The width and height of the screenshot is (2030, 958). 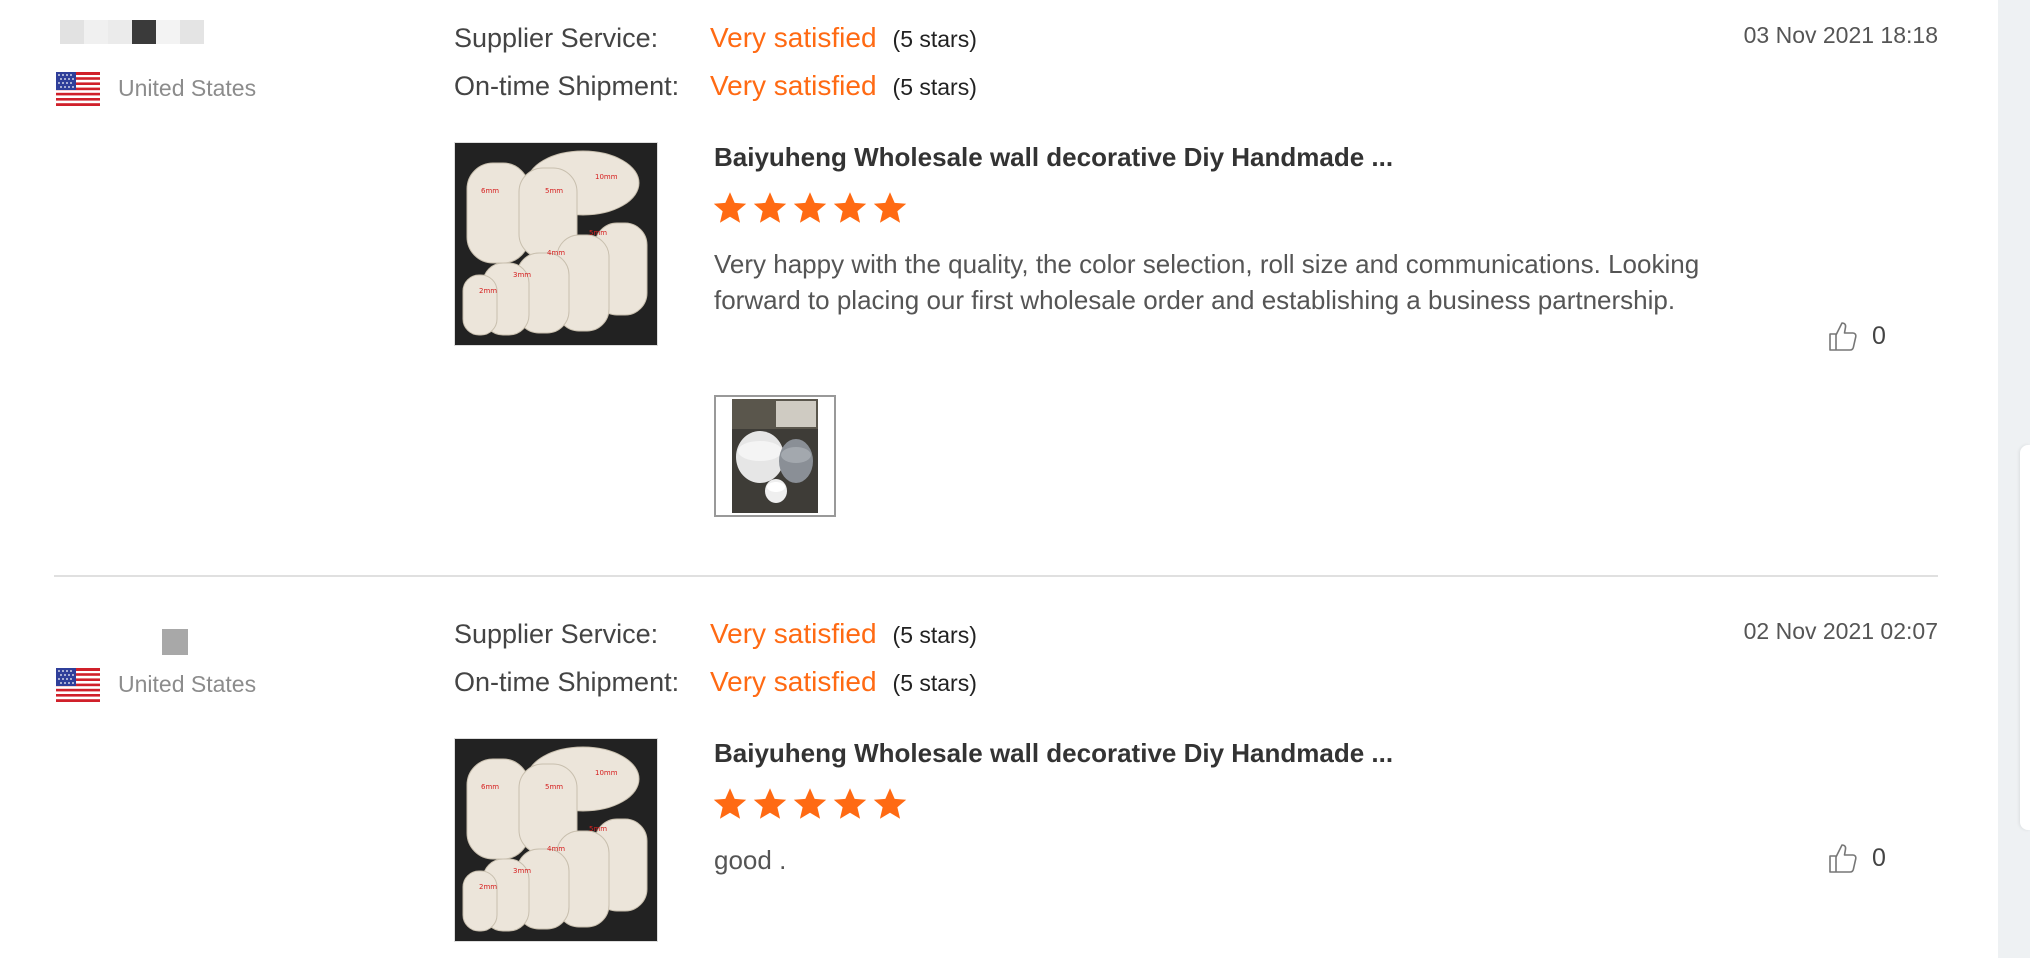 I want to click on review-date: 03 Nov 2021 18:18, so click(x=1840, y=35).